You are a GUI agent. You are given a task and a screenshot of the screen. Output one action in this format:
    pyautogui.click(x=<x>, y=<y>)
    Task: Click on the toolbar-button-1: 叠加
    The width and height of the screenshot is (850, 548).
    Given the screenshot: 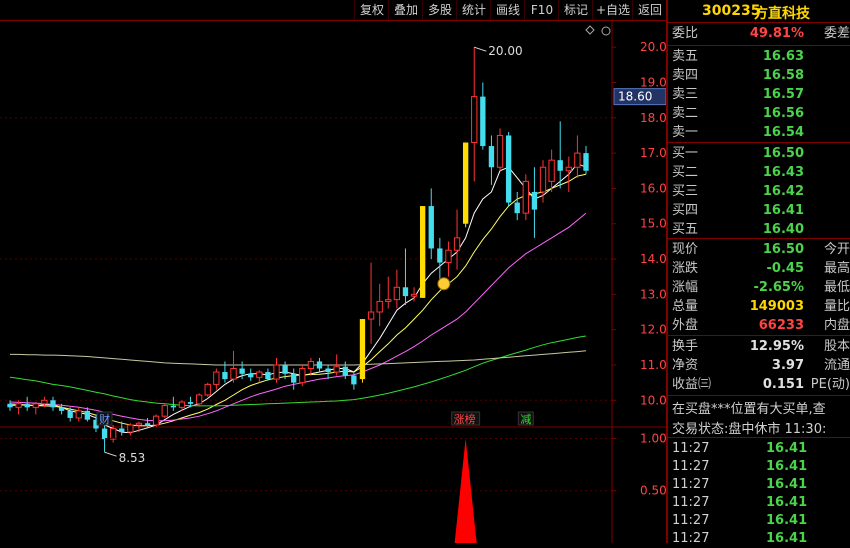 What is the action you would take?
    pyautogui.click(x=405, y=10)
    